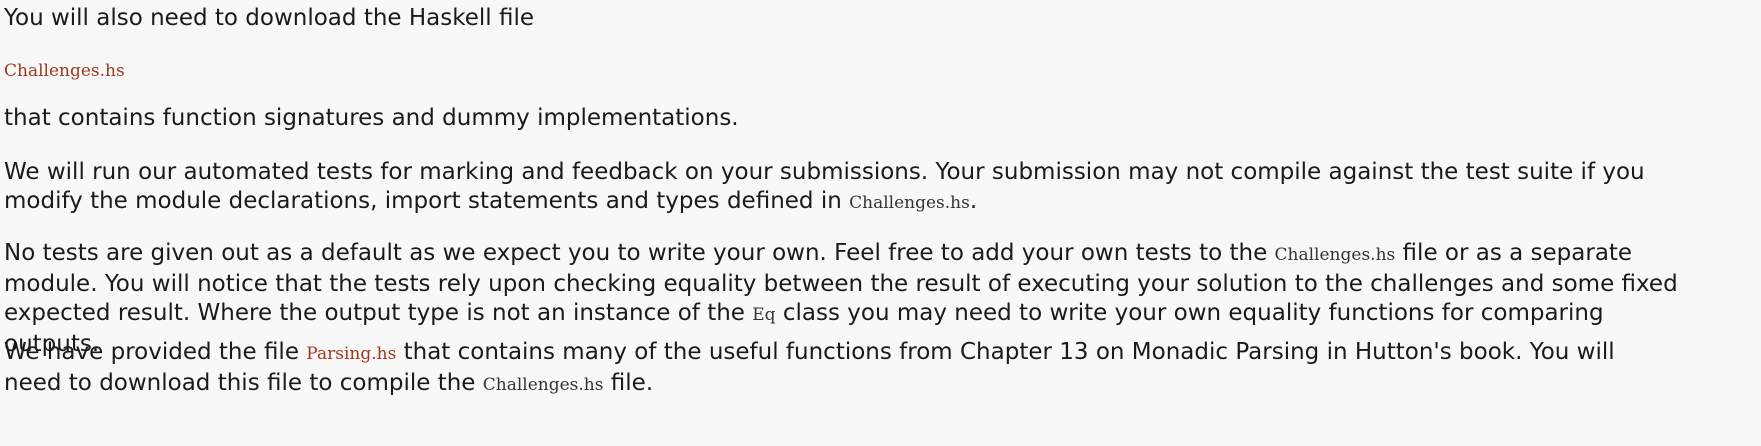 The height and width of the screenshot is (446, 1761). Describe the element at coordinates (155, 352) in the screenshot. I see `paragraph-text: We have provided the file` at that location.